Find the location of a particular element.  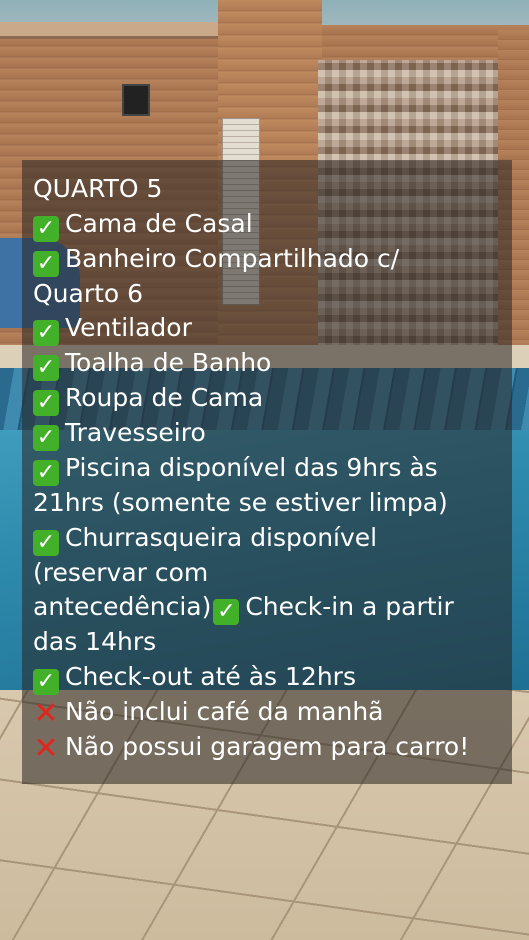

wall-lamp is located at coordinates (136, 100).